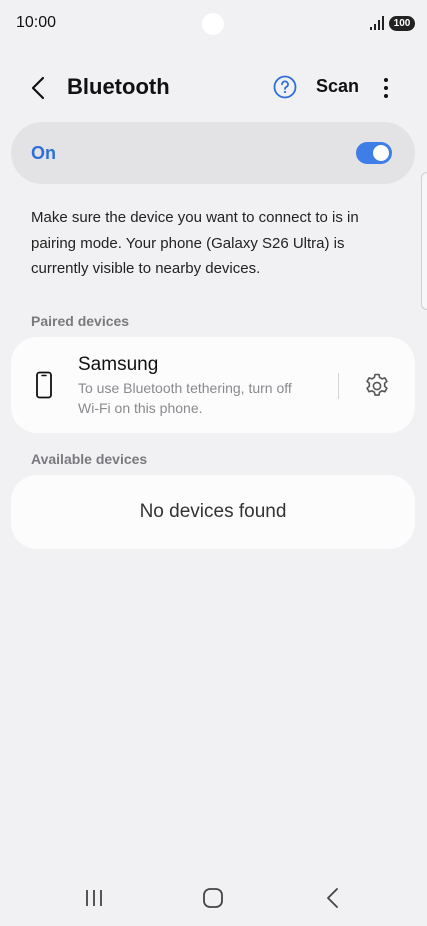 Image resolution: width=427 pixels, height=926 pixels. Describe the element at coordinates (36, 22) in the screenshot. I see `status-time: 10:00` at that location.